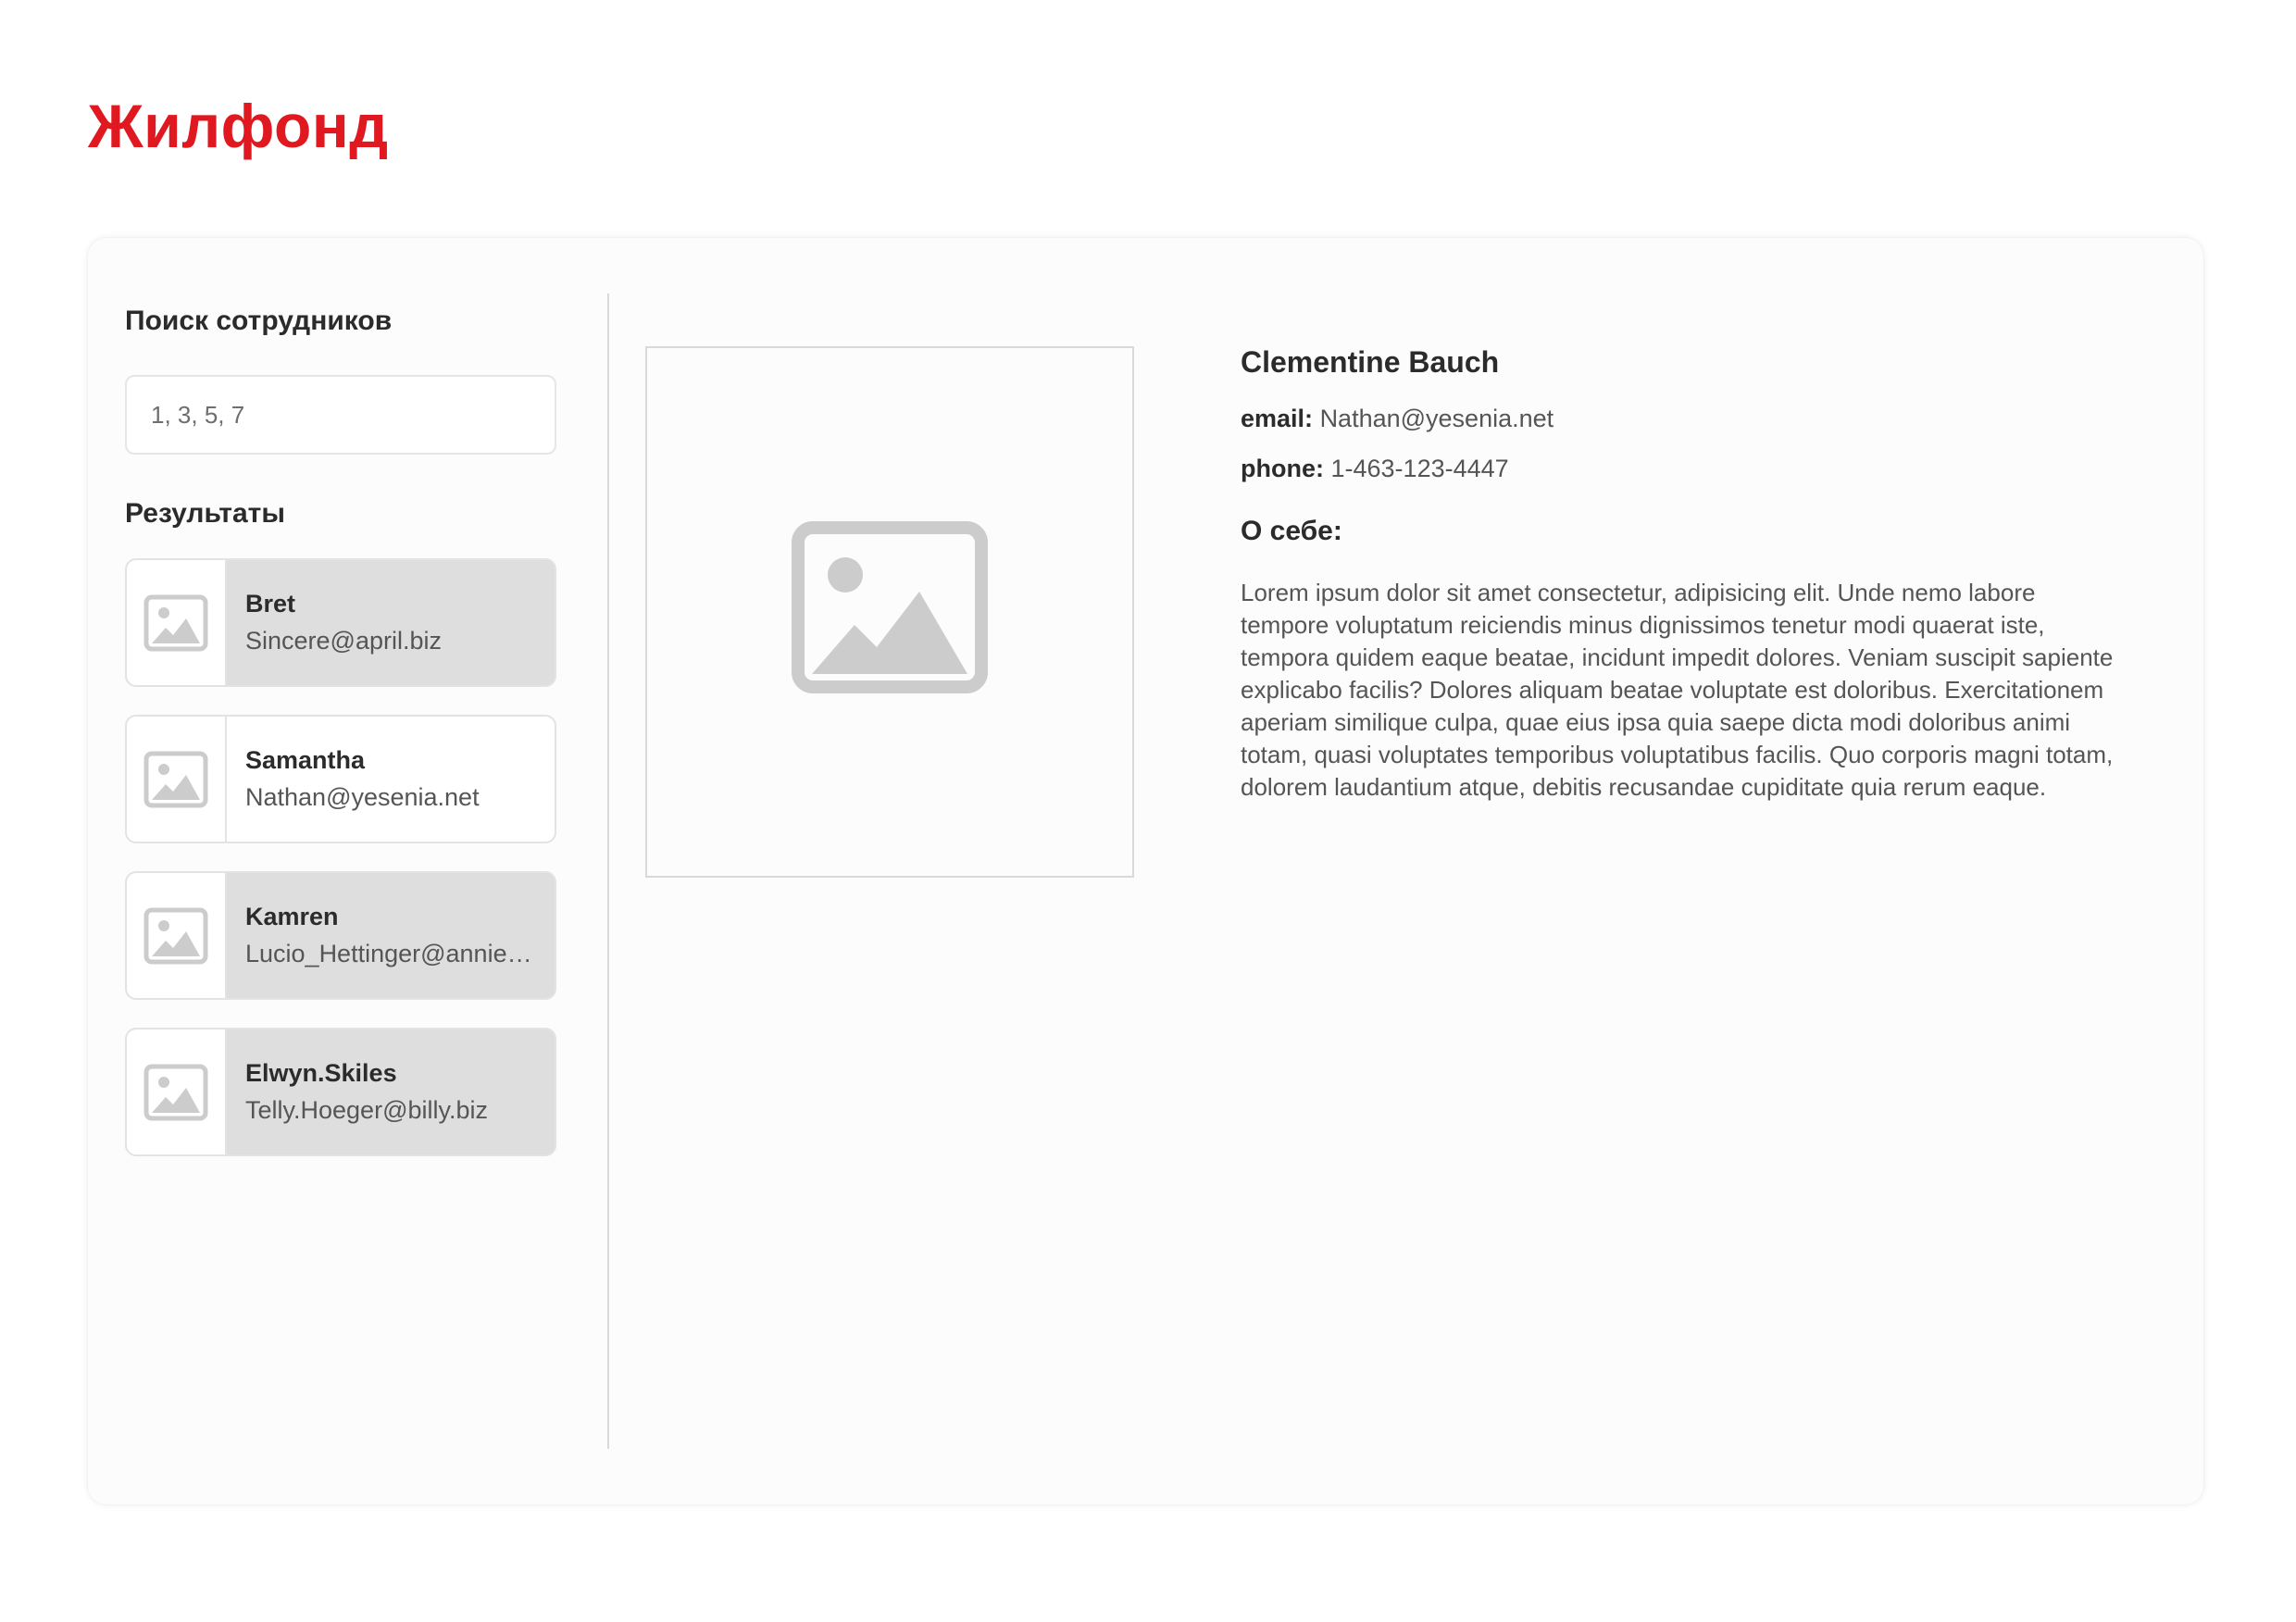 Image resolution: width=2296 pixels, height=1622 pixels. I want to click on result-item-email: Lucio_Hettinger@annie.ca, so click(391, 953).